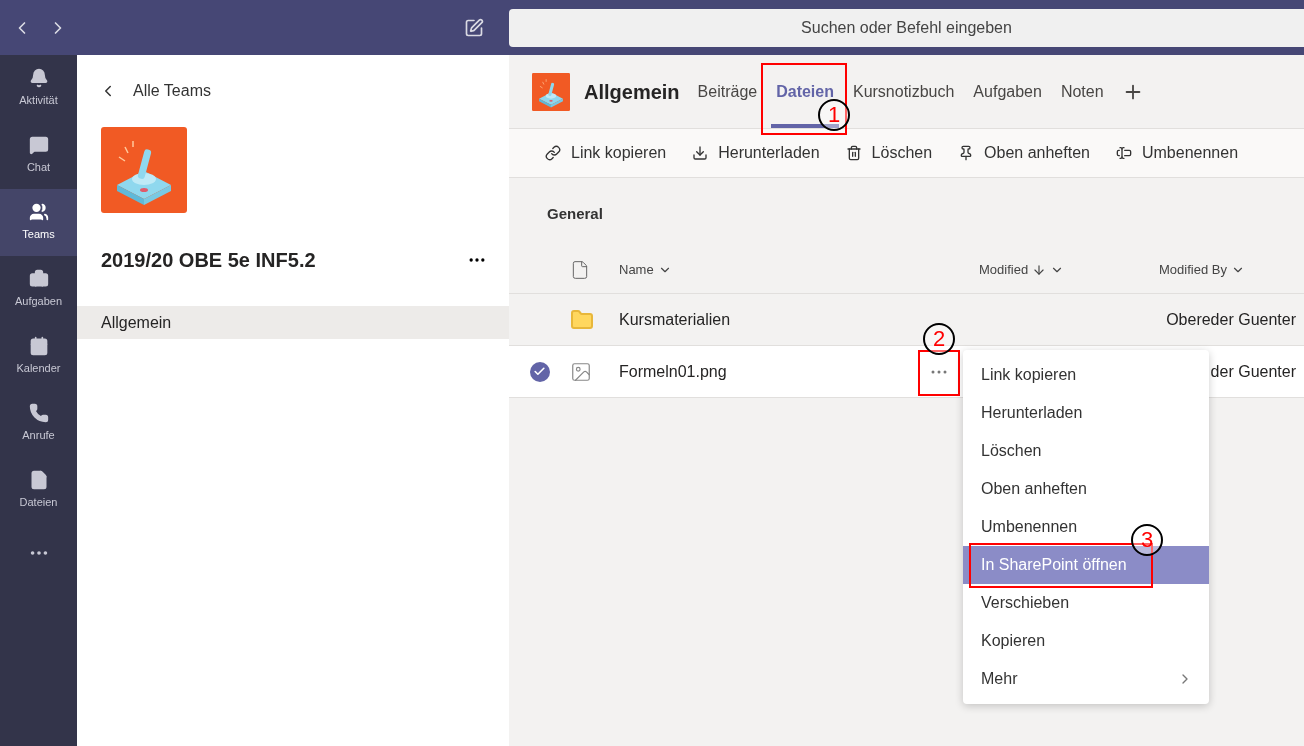  What do you see at coordinates (38, 155) in the screenshot?
I see `rail-item: Chat` at bounding box center [38, 155].